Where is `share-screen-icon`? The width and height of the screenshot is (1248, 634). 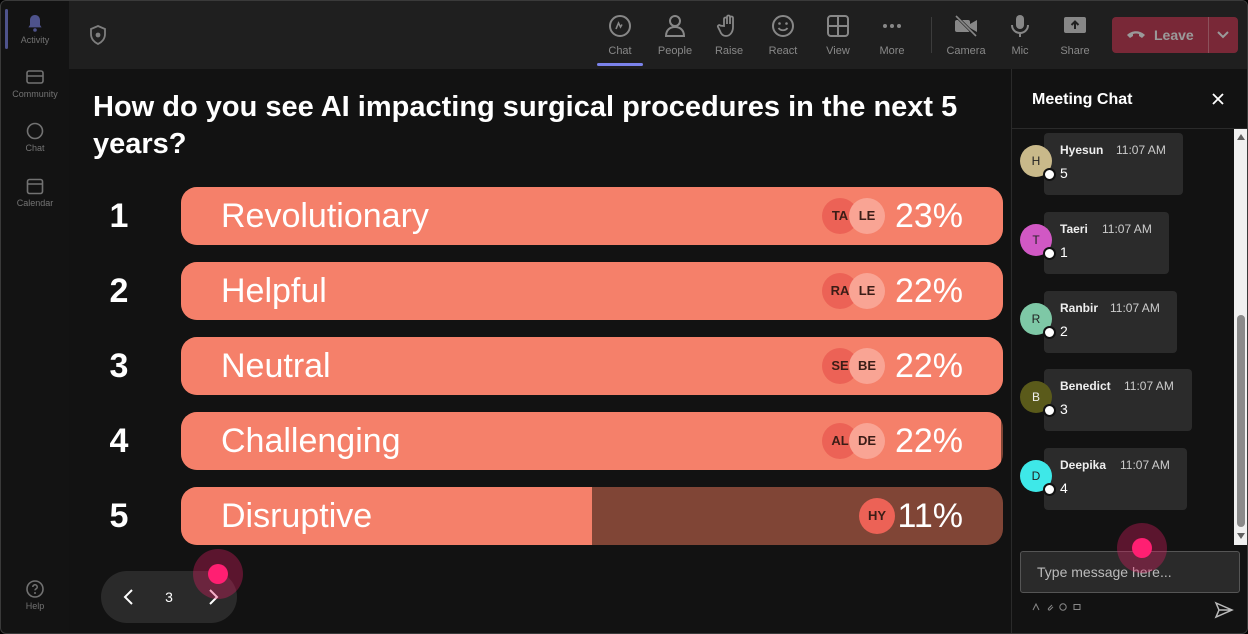
share-screen-icon is located at coordinates (1075, 25).